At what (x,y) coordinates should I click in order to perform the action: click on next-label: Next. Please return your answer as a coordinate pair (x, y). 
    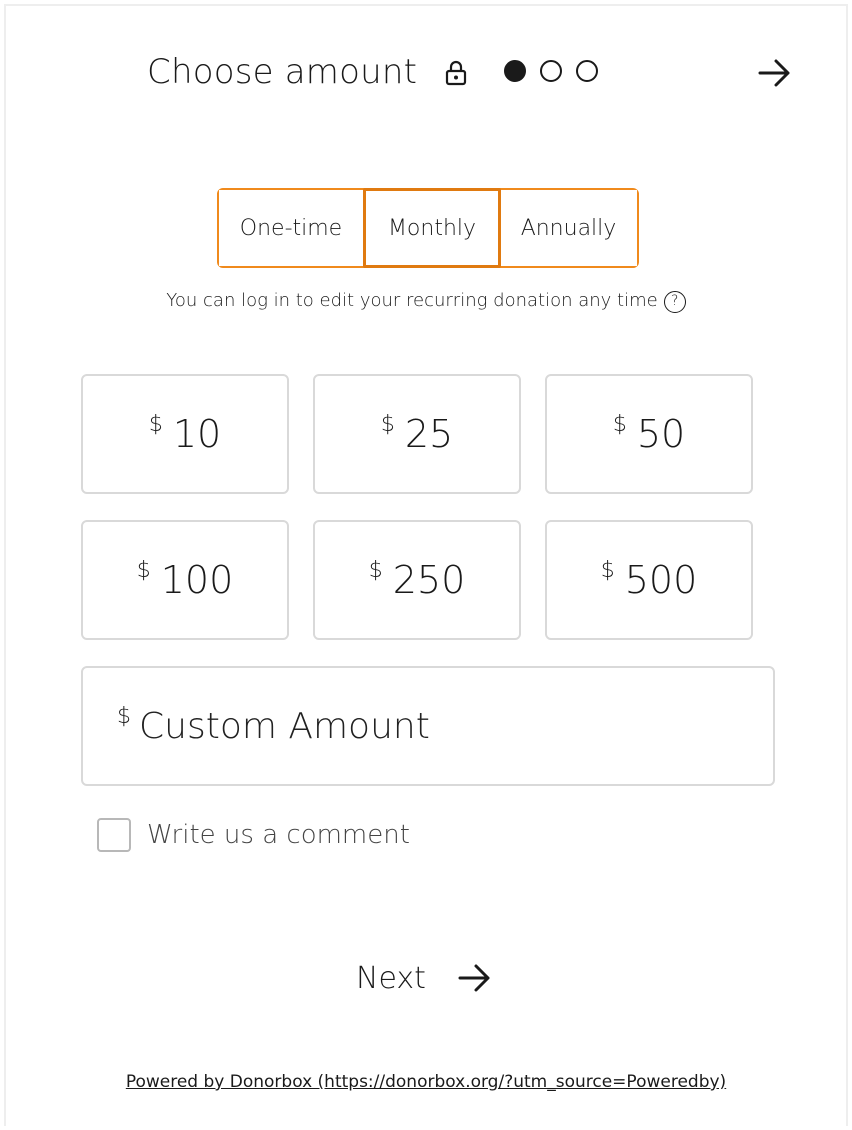
    Looking at the image, I should click on (391, 978).